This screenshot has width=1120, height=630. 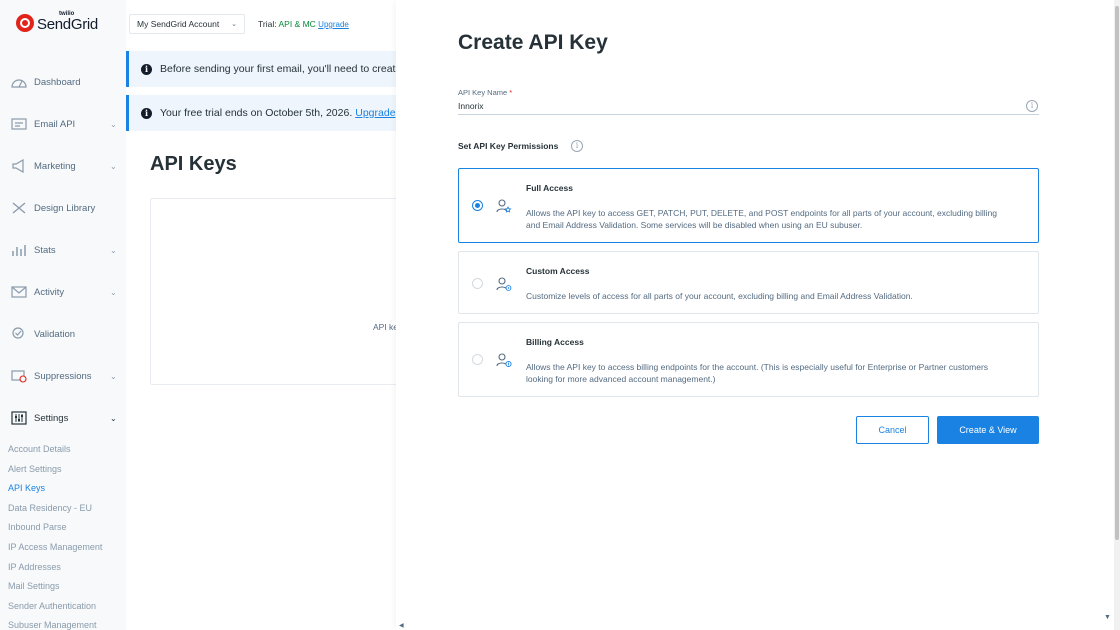 I want to click on sidebar-item-suppressions: Suppressions ⌄, so click(x=63, y=376).